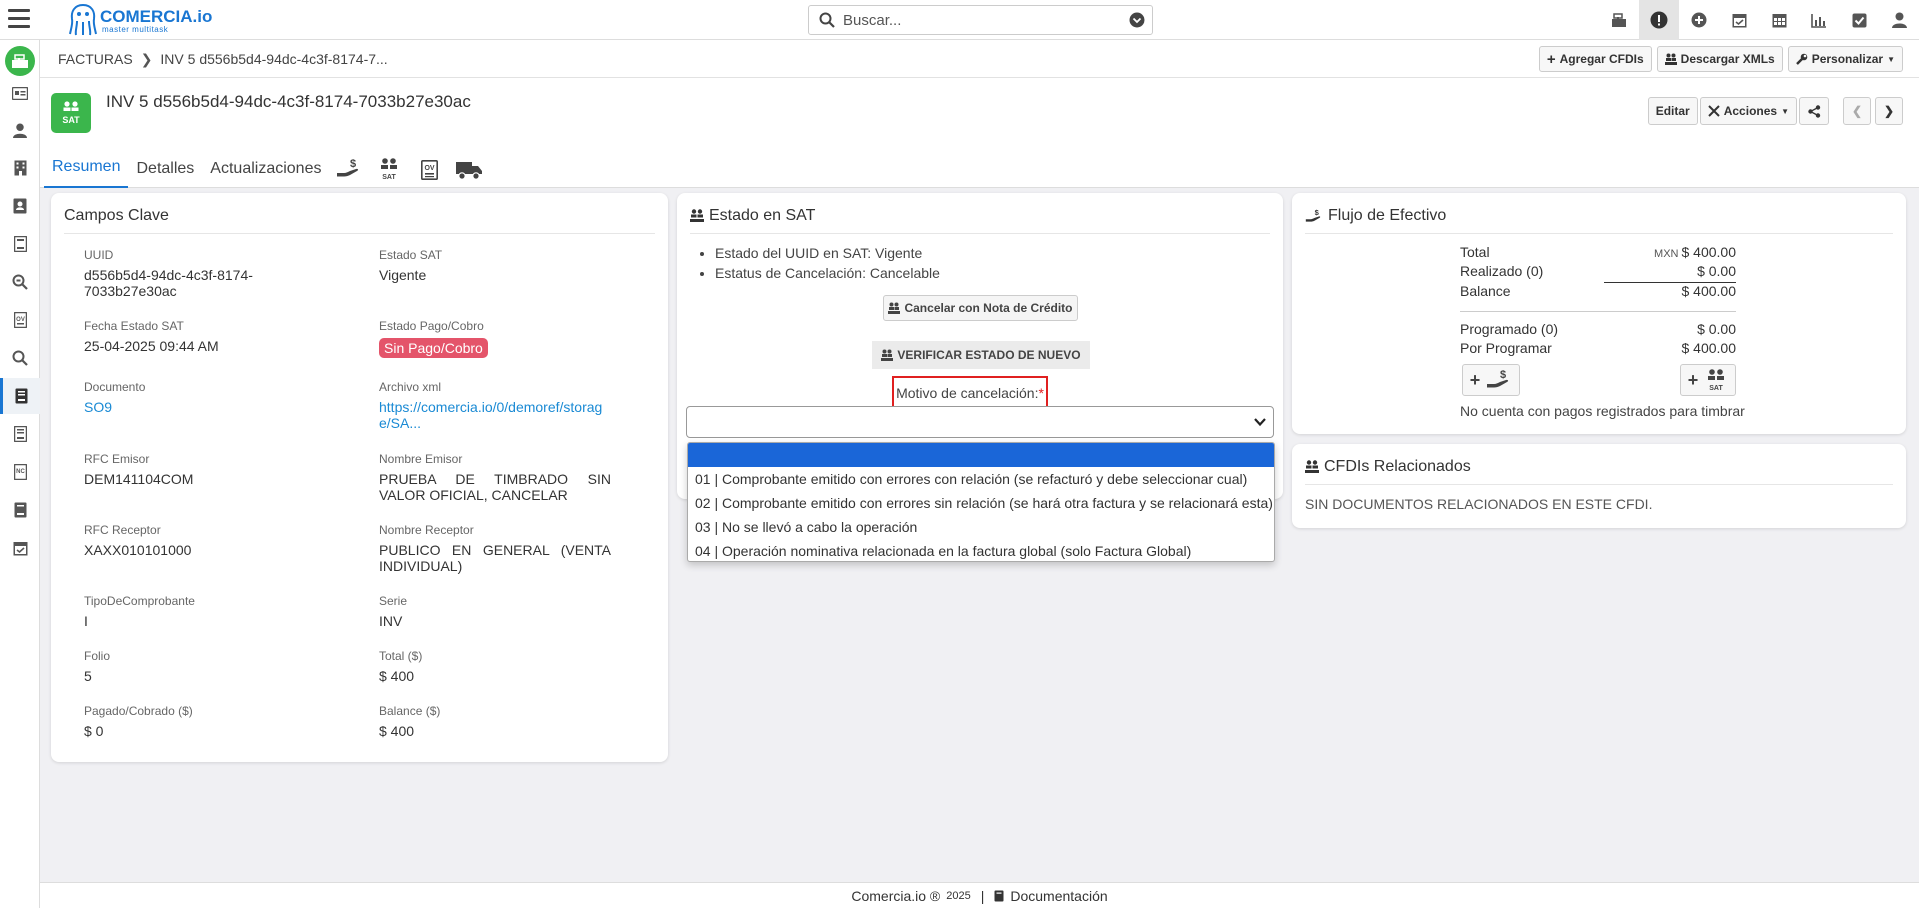 The image size is (1919, 908). What do you see at coordinates (1859, 20) in the screenshot?
I see `top-check-square-icon` at bounding box center [1859, 20].